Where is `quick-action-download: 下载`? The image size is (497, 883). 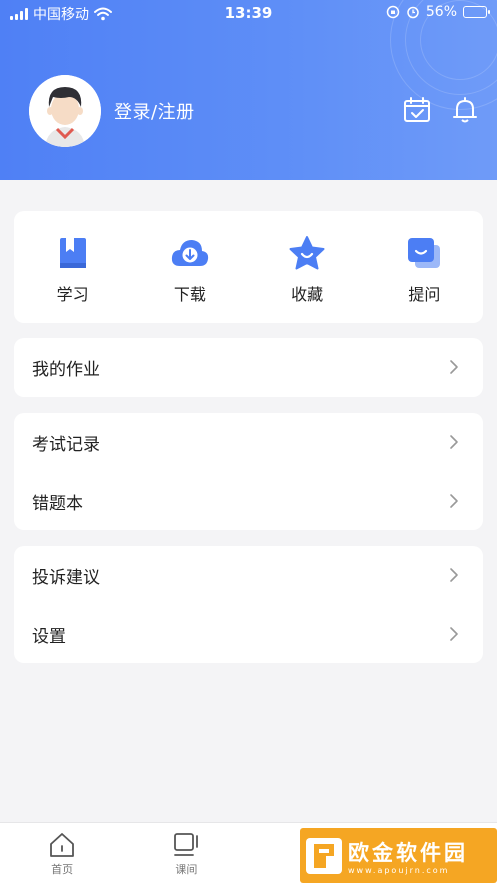 quick-action-download: 下载 is located at coordinates (189, 267).